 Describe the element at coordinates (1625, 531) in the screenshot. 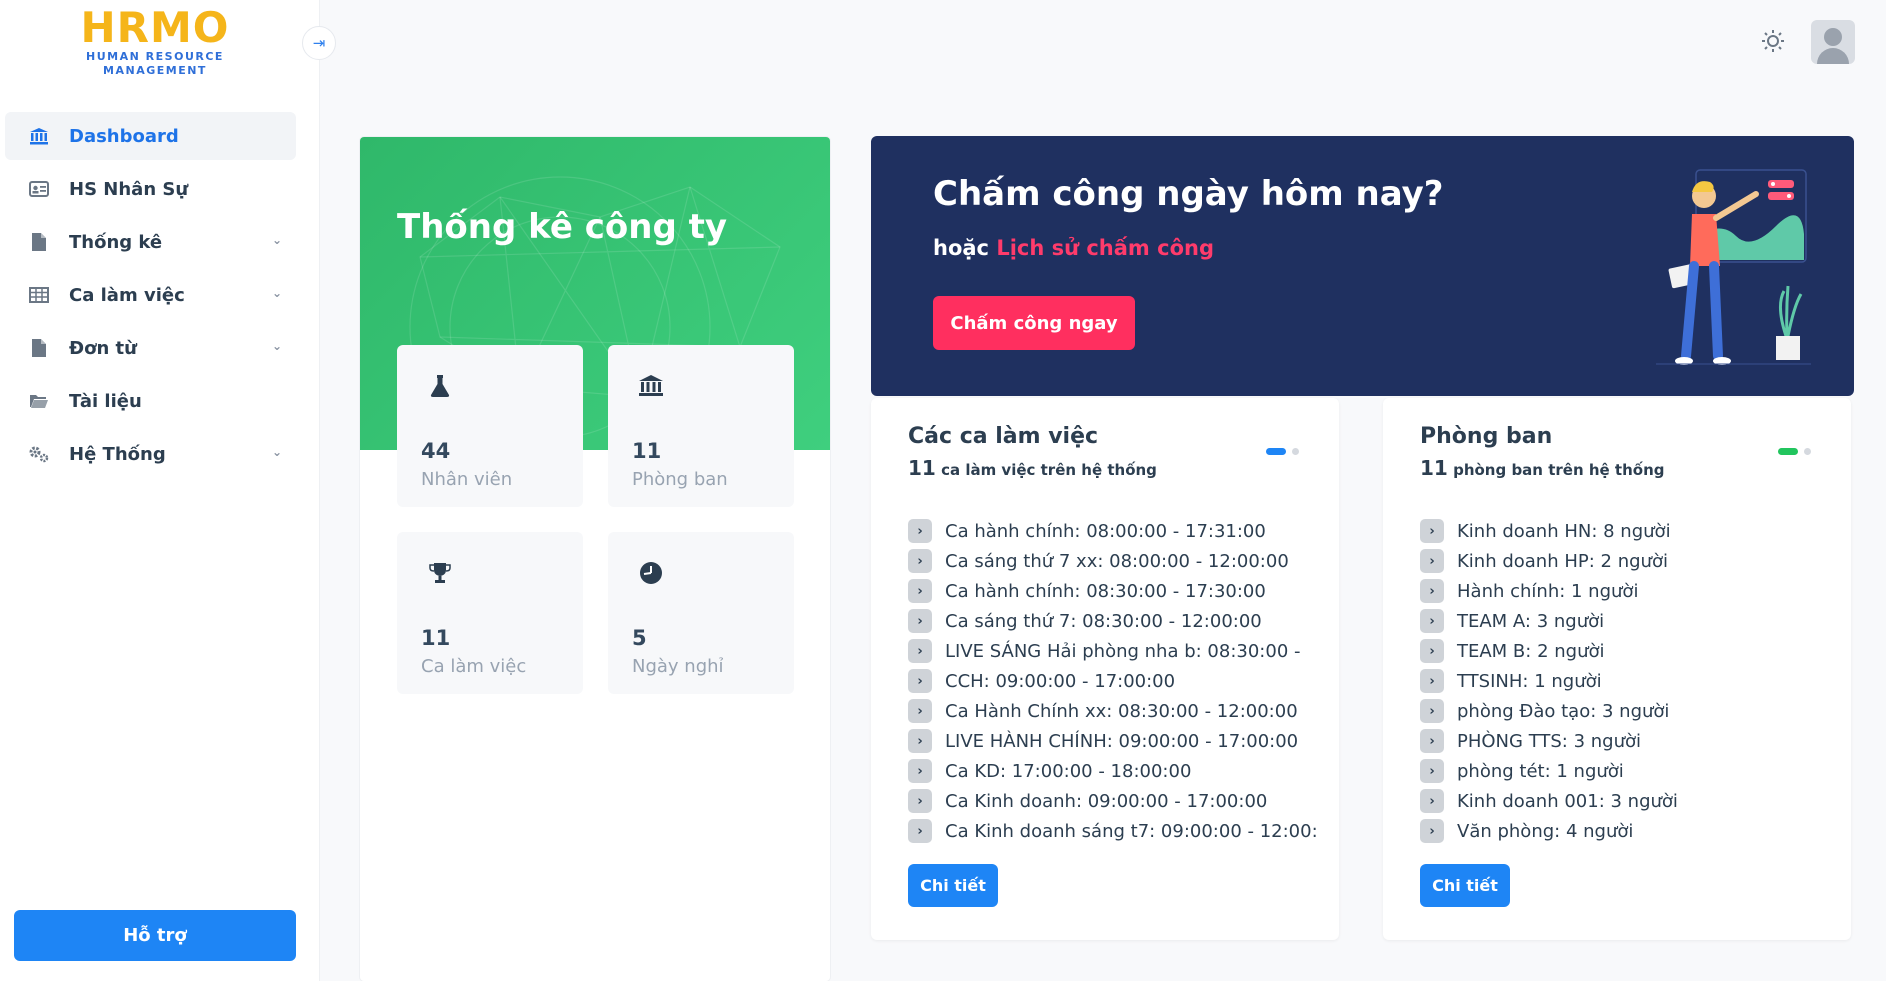

I see `list-item: › Kinh doanh HN: 8 người` at that location.